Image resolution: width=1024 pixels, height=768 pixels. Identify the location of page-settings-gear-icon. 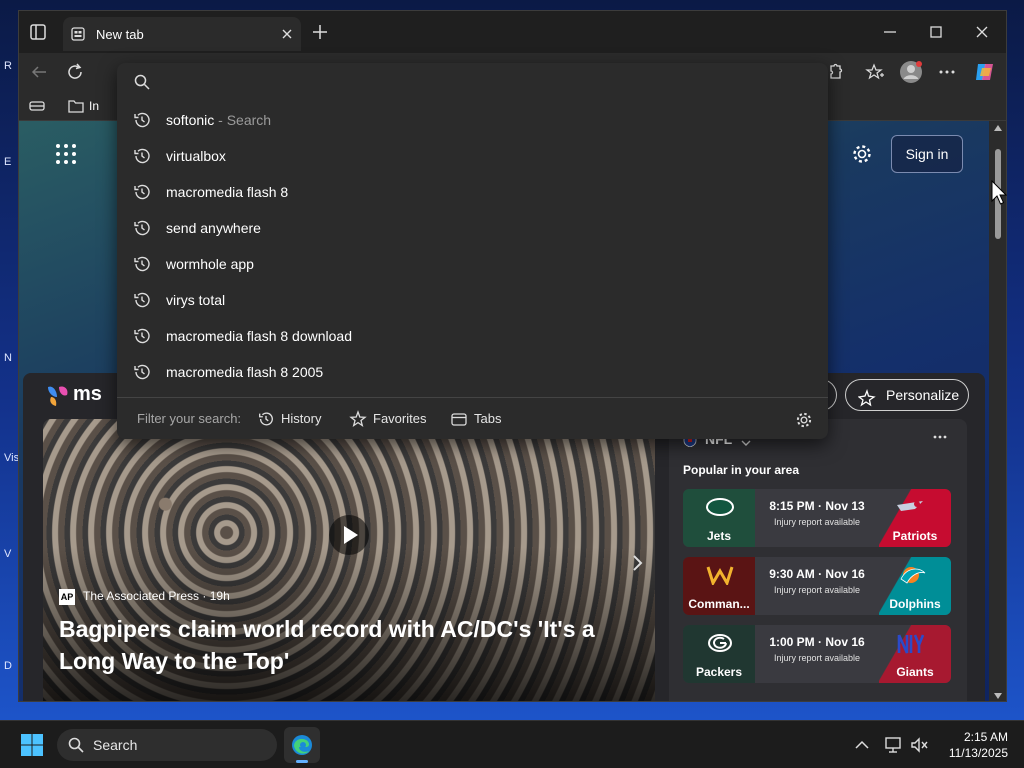
(862, 154).